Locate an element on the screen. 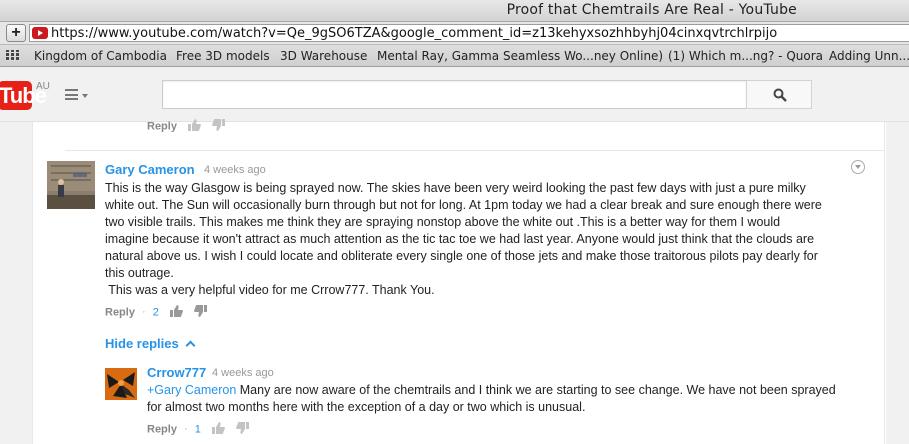  chevron-up-icon is located at coordinates (190, 345).